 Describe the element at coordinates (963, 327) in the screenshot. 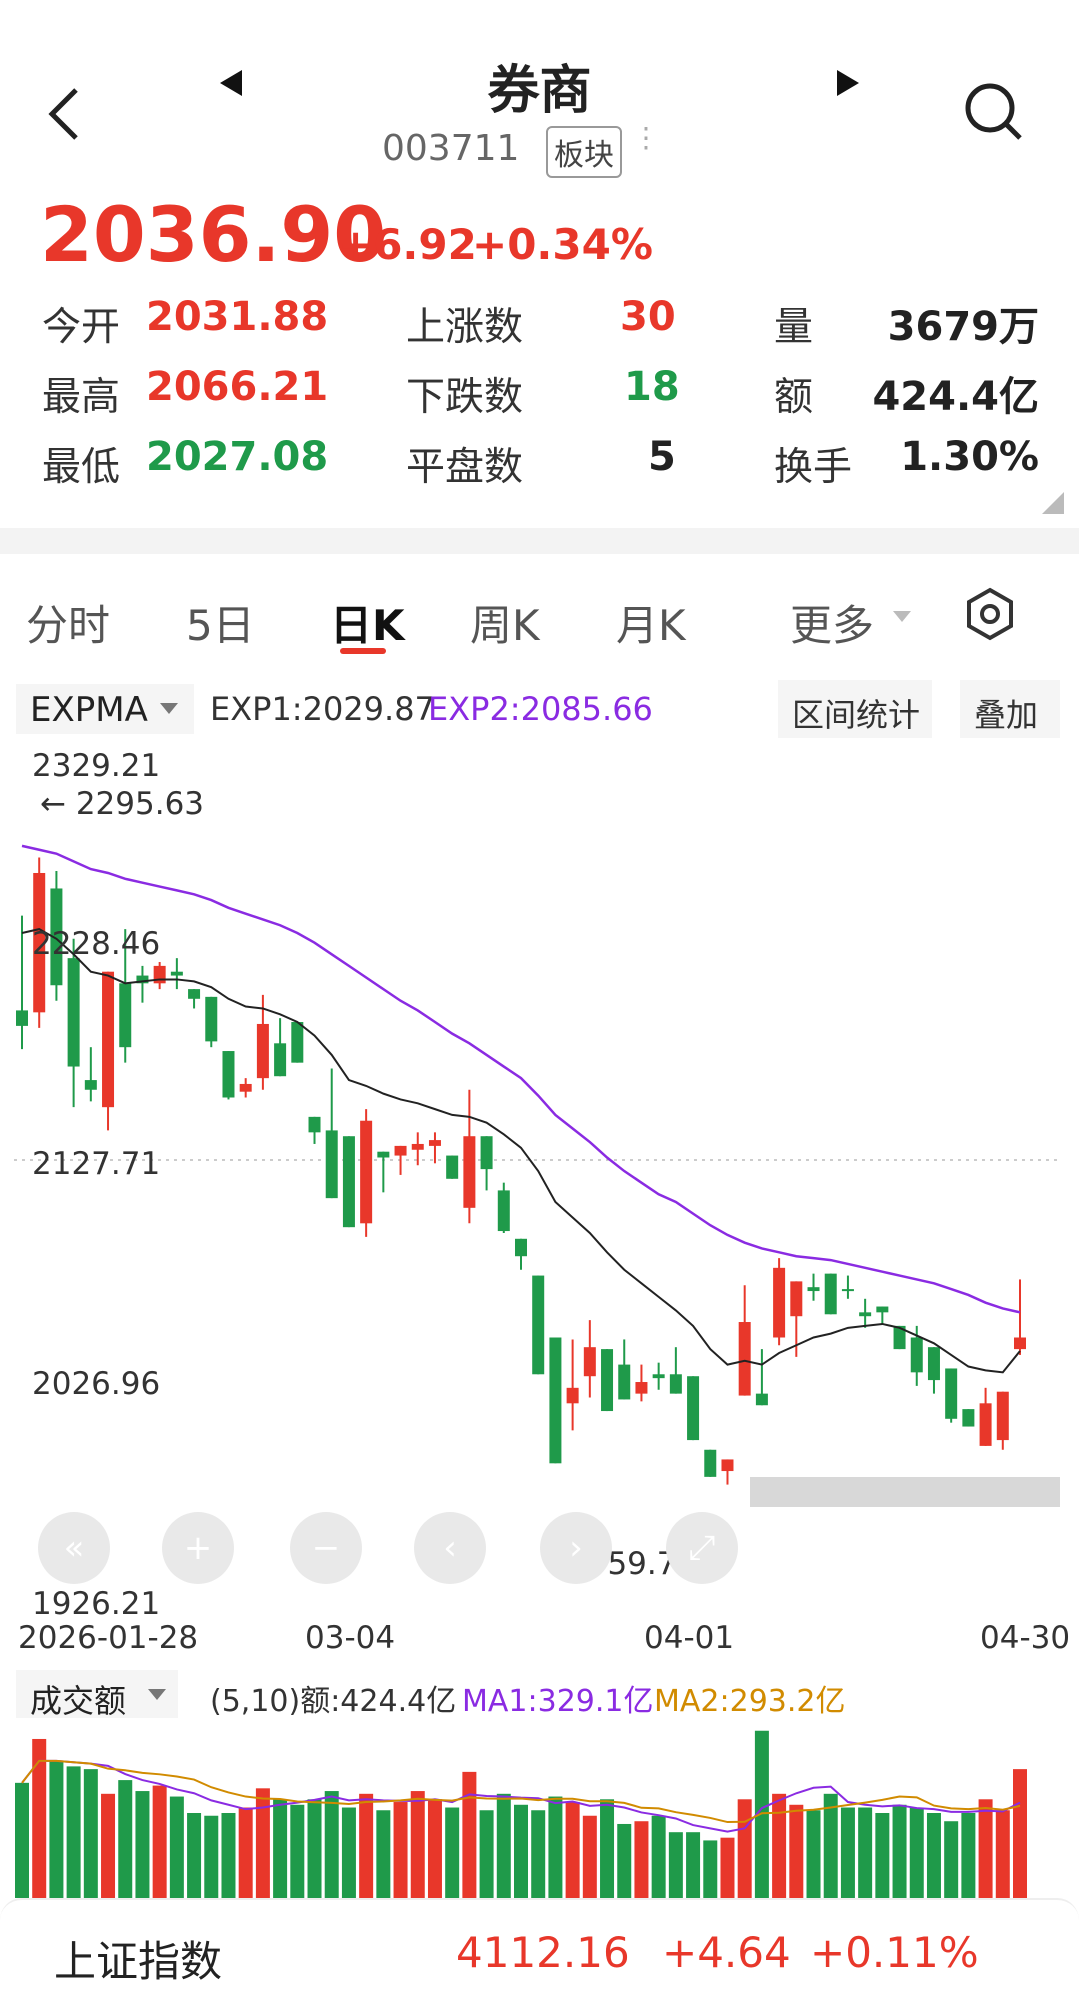

I see `volume-value: 3679万` at that location.